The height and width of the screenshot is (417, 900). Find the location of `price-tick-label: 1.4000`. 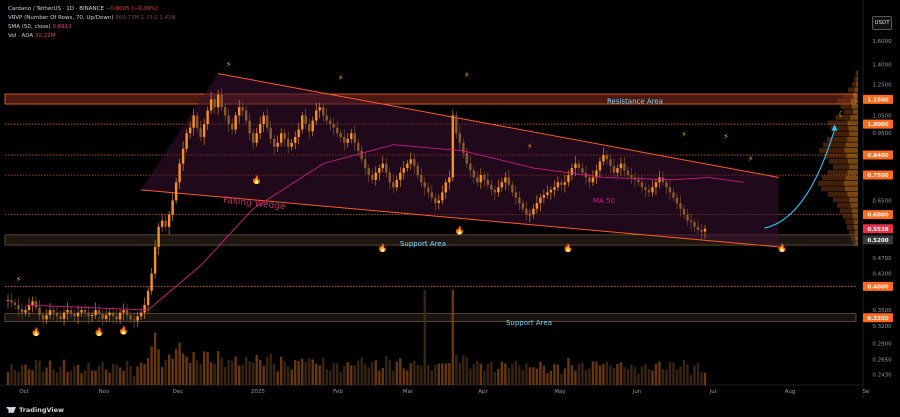

price-tick-label: 1.4000 is located at coordinates (882, 66).